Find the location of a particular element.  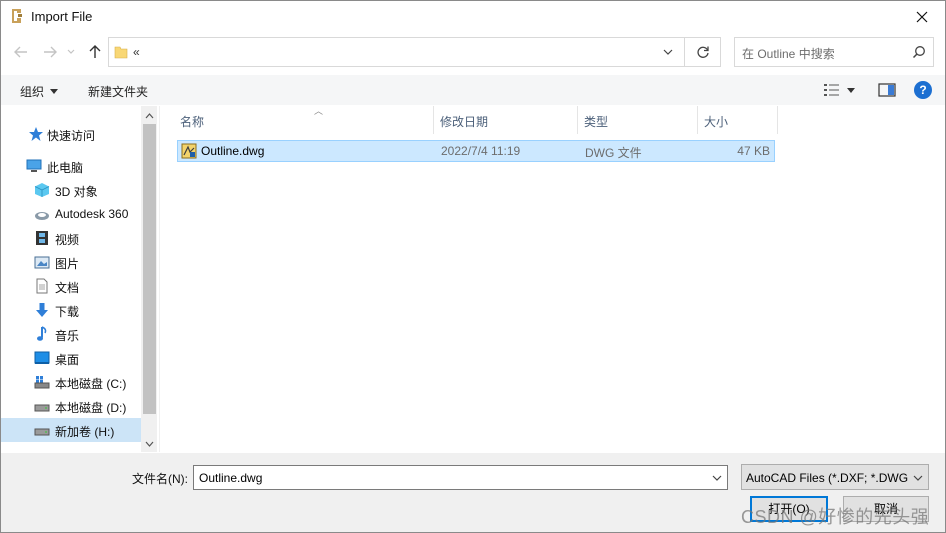

nav-item-drive-d: 本地磁盘 (D:) is located at coordinates (71, 406).